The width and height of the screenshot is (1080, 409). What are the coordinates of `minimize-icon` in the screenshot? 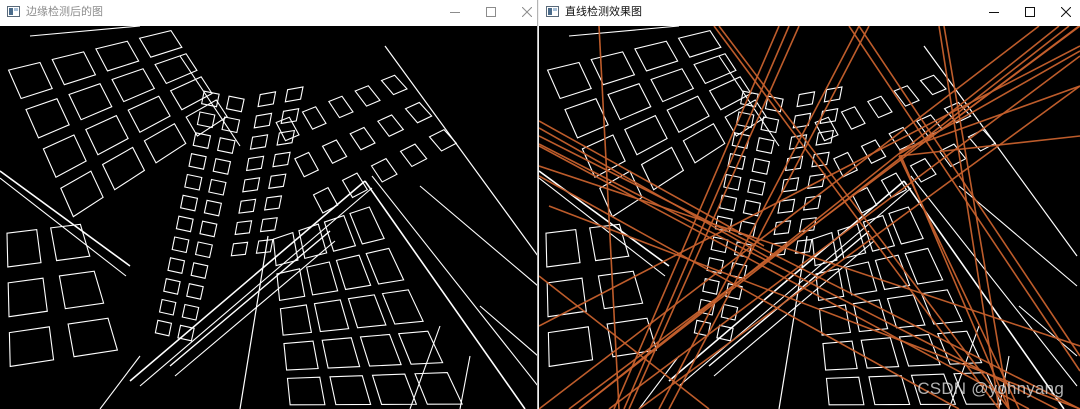 It's located at (455, 12).